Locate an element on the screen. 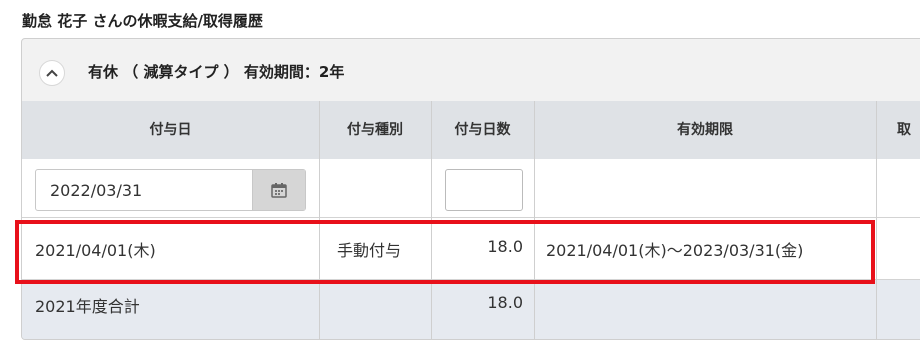  collapse-button is located at coordinates (52, 73).